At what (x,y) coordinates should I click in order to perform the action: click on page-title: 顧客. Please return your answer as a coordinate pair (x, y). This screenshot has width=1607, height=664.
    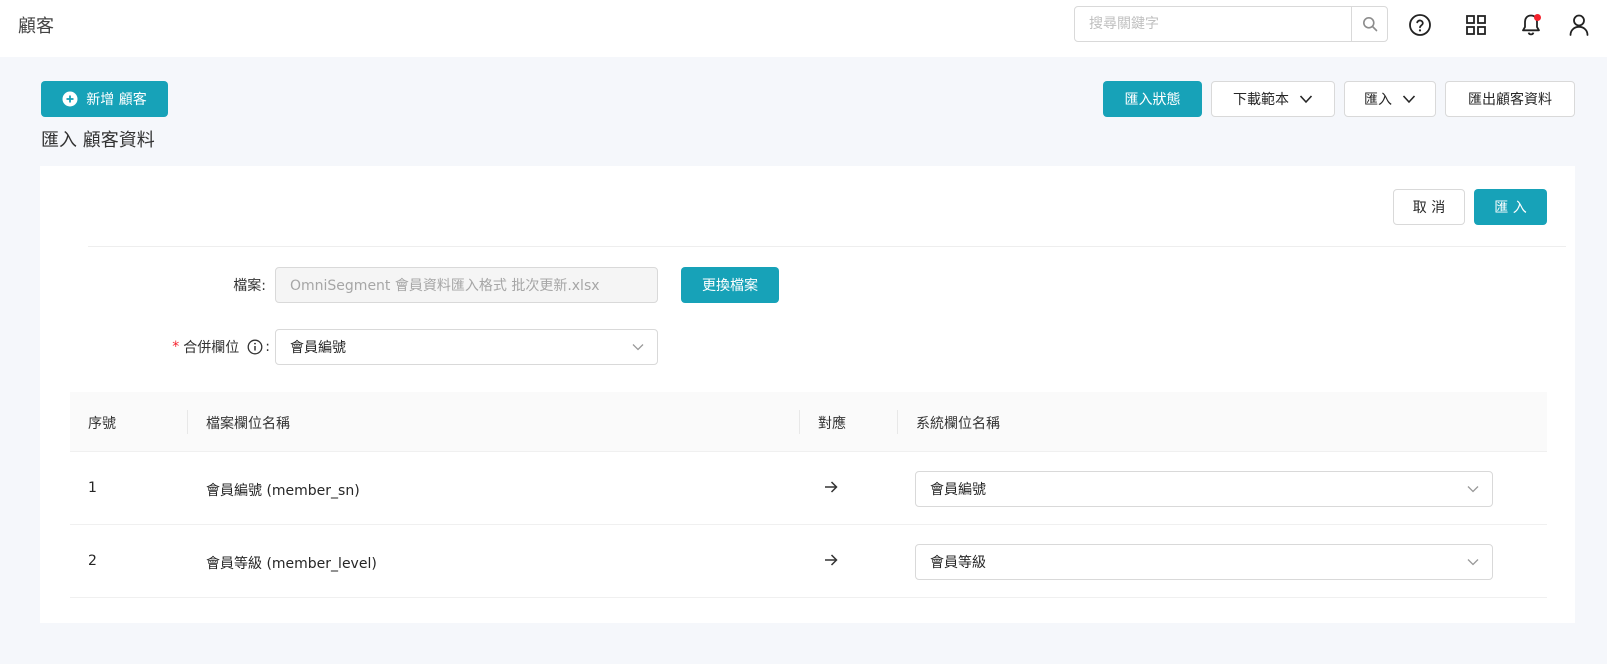
    Looking at the image, I should click on (36, 26).